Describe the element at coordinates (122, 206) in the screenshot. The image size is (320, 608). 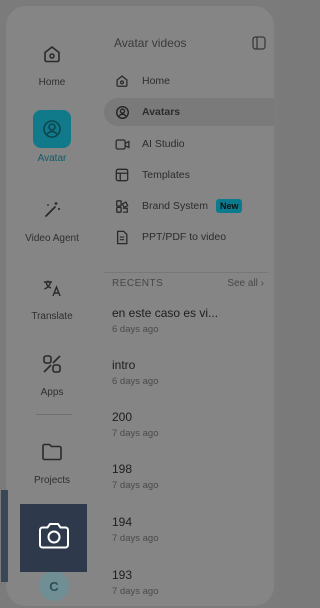
I see `brand-icon` at that location.